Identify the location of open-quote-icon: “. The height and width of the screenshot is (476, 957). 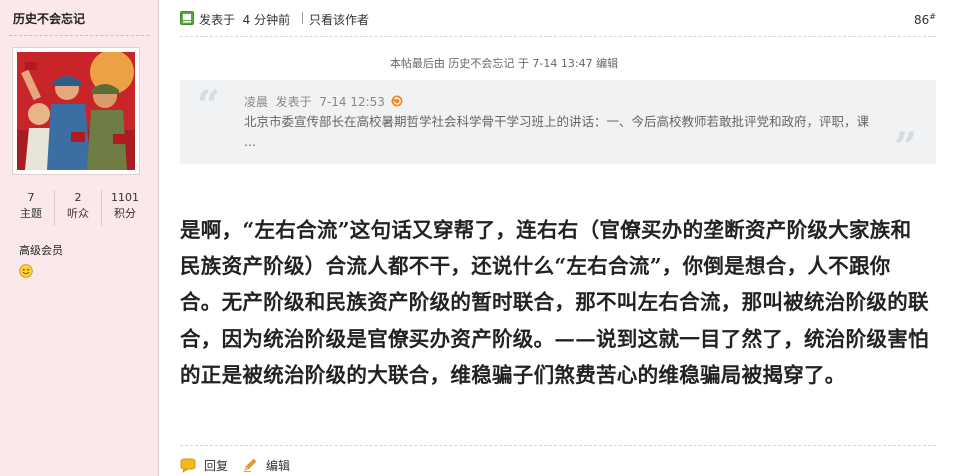
(209, 105).